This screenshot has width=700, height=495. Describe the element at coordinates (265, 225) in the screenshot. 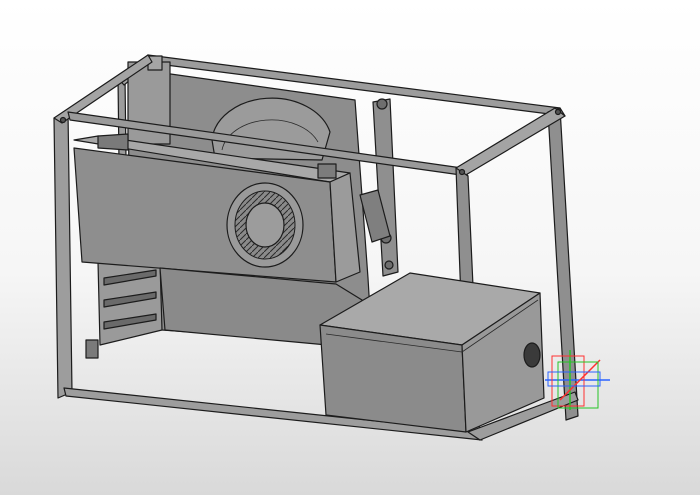

I see `gpu-fan` at that location.